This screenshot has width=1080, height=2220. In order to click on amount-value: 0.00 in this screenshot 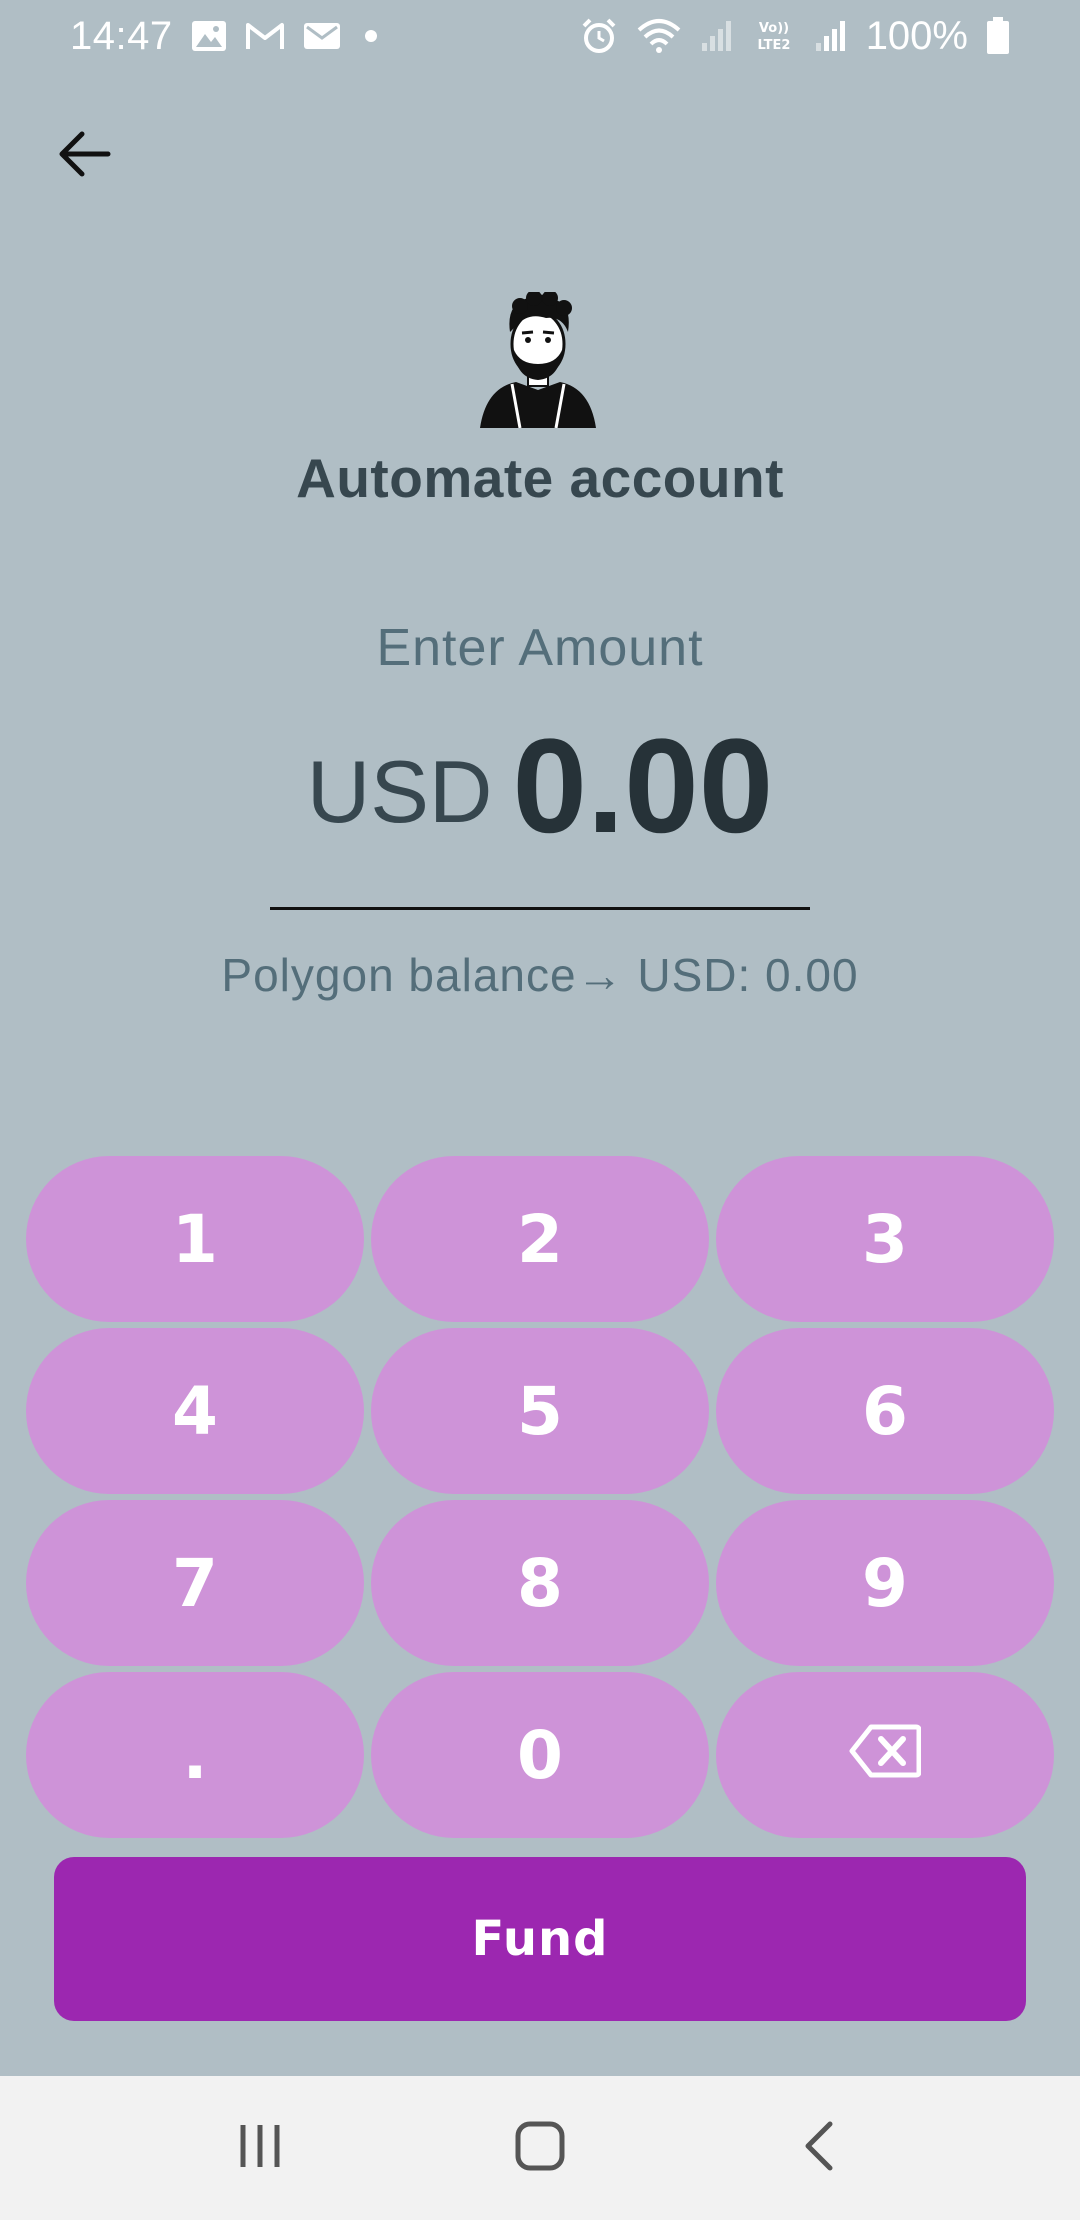, I will do `click(643, 786)`.